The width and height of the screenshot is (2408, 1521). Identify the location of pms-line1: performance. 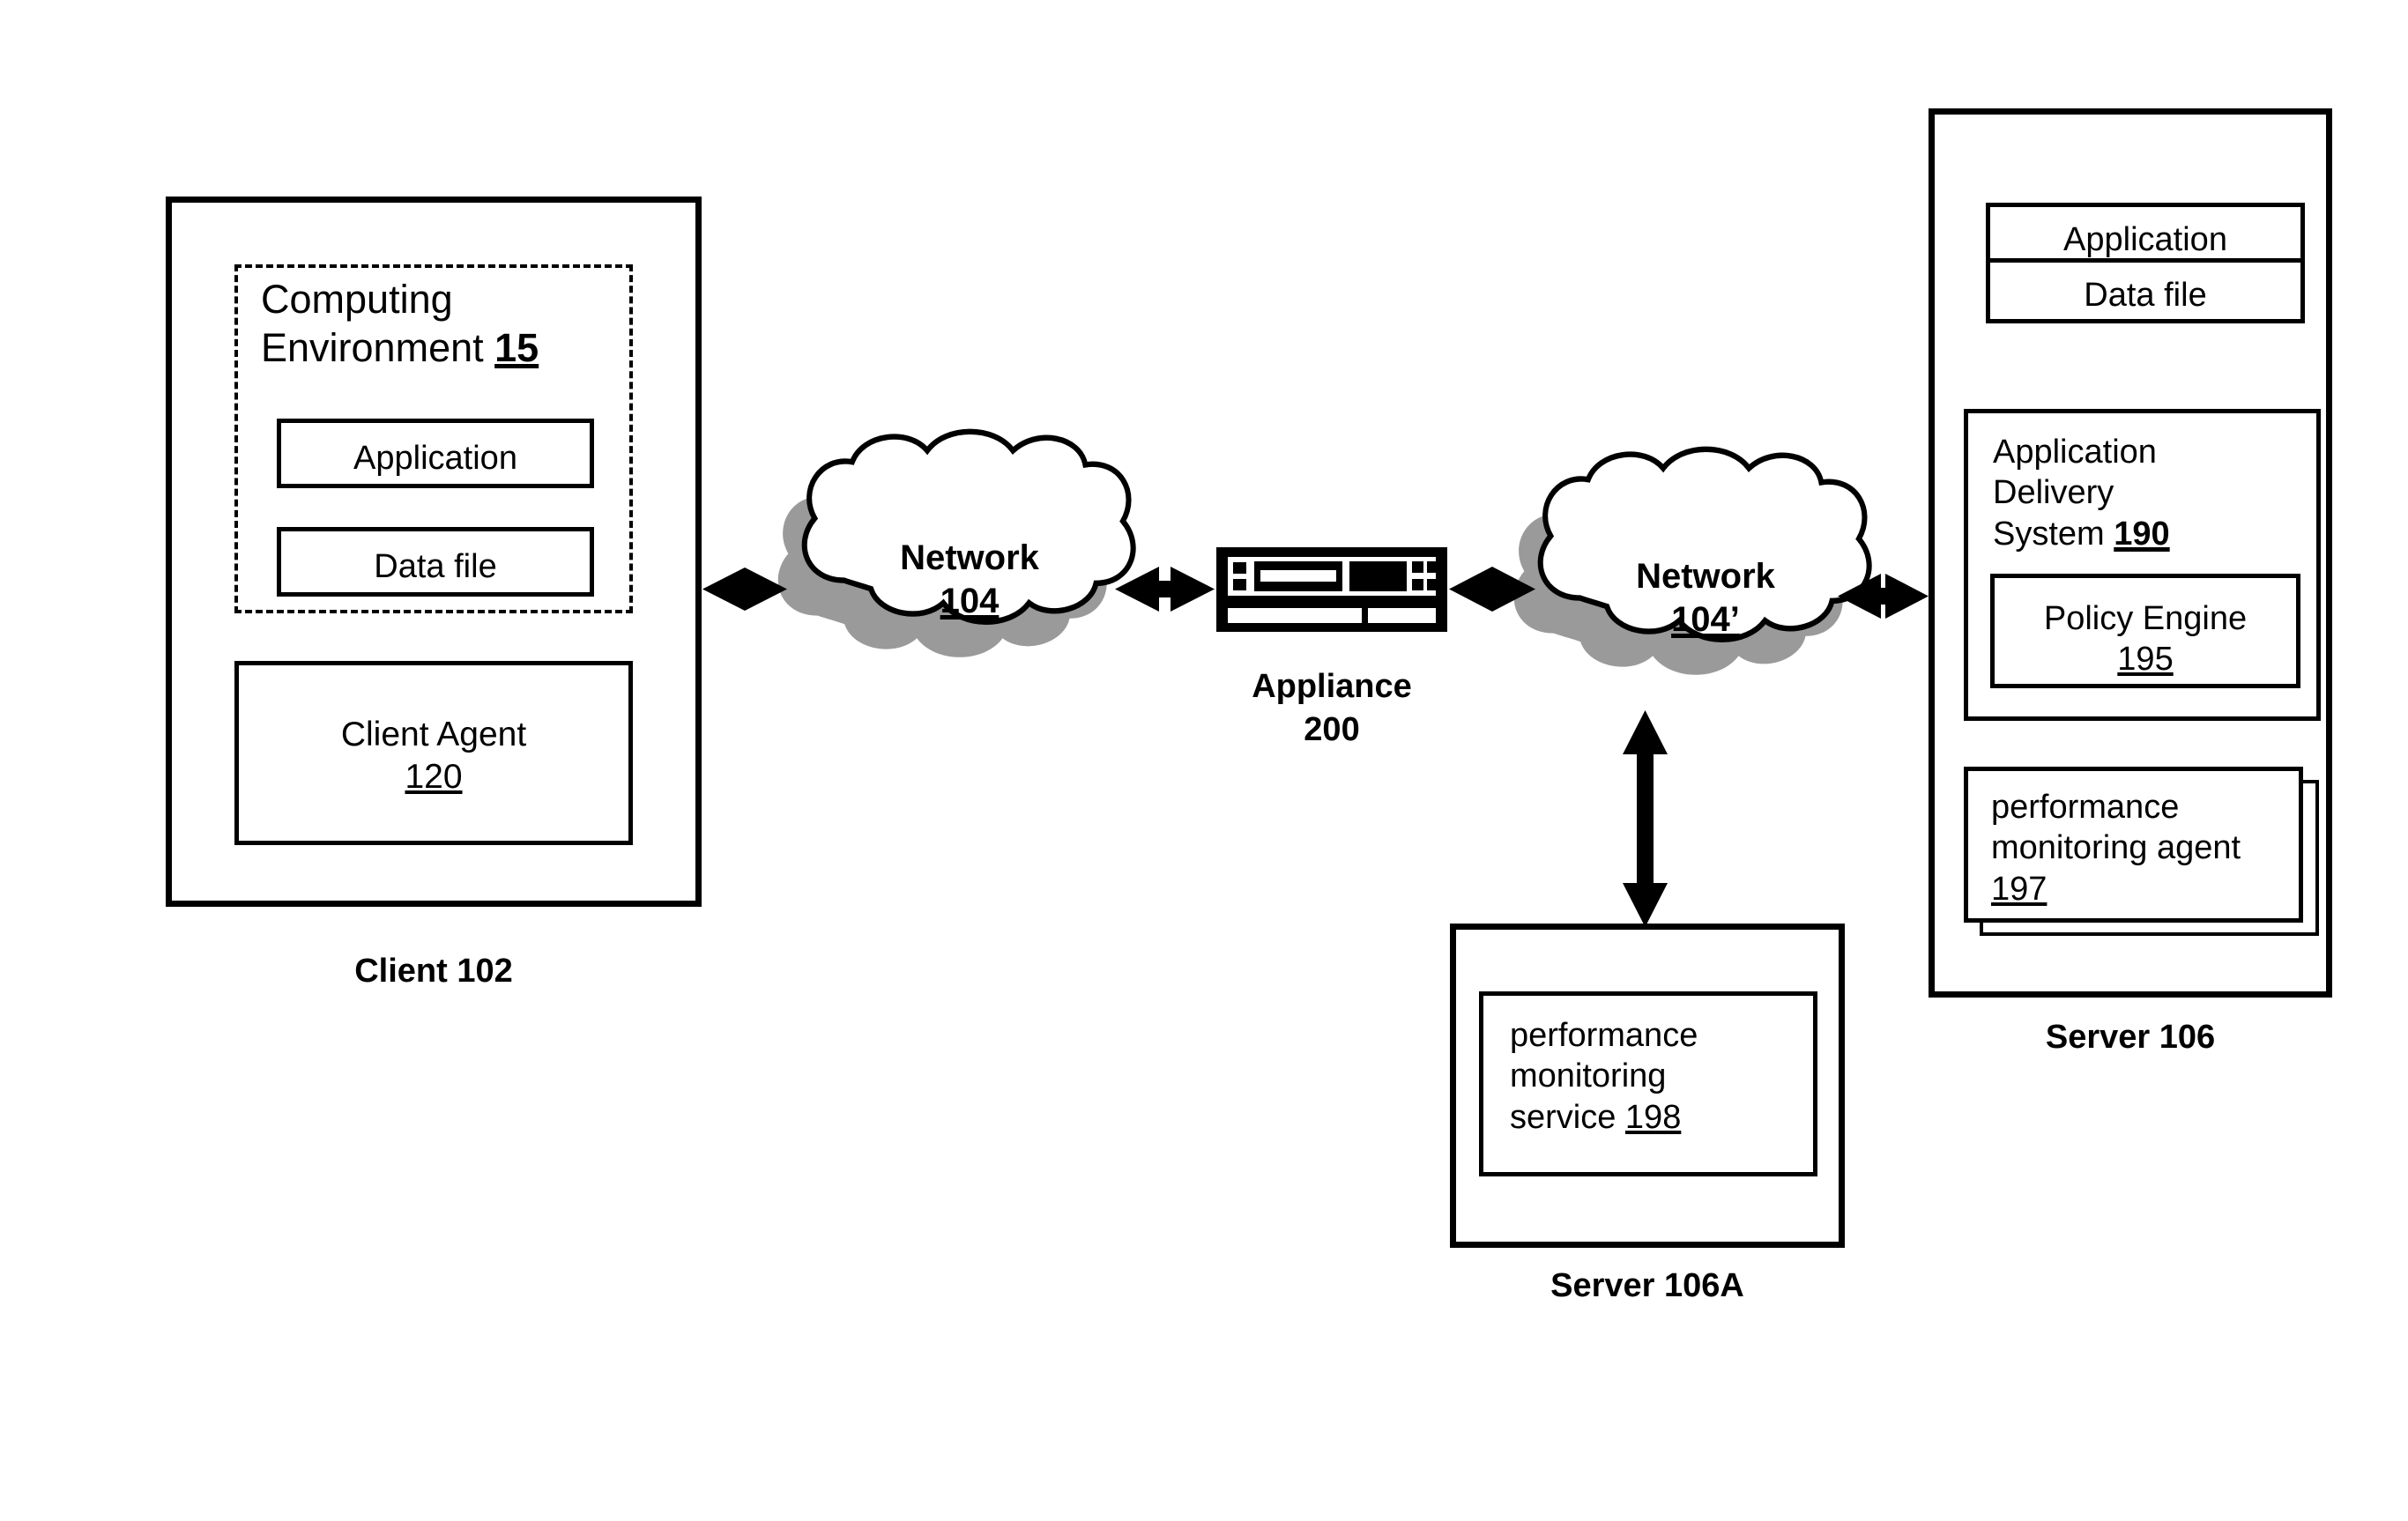
(1604, 1035).